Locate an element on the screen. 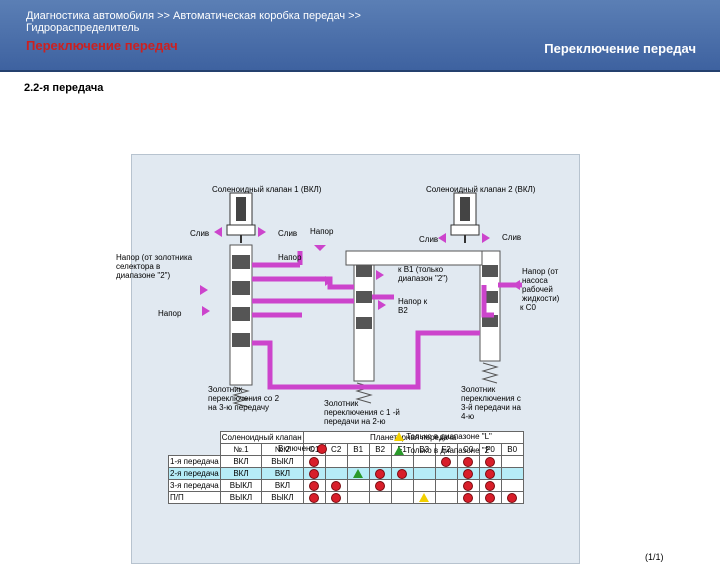 The height and width of the screenshot is (565, 720). legend-on-label: Включено is located at coordinates (296, 449).